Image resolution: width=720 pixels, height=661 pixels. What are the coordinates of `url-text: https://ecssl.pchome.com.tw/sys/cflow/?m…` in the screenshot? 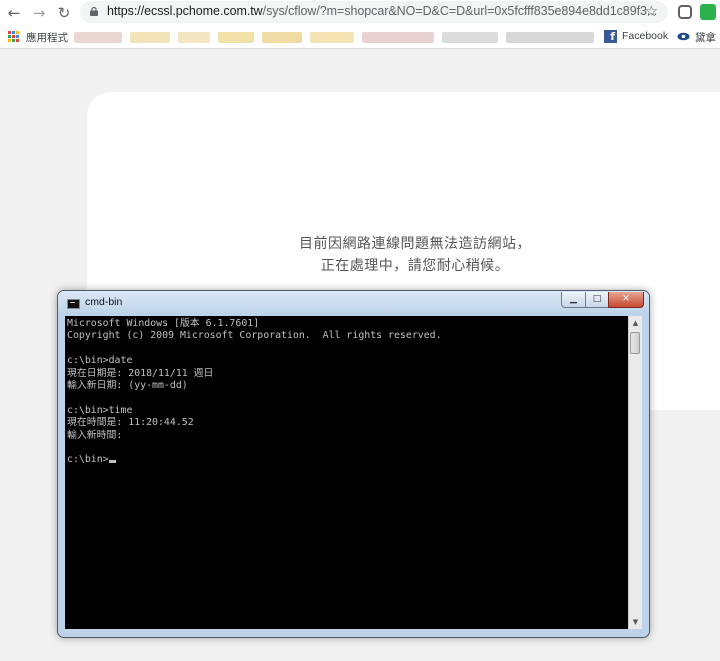 It's located at (382, 11).